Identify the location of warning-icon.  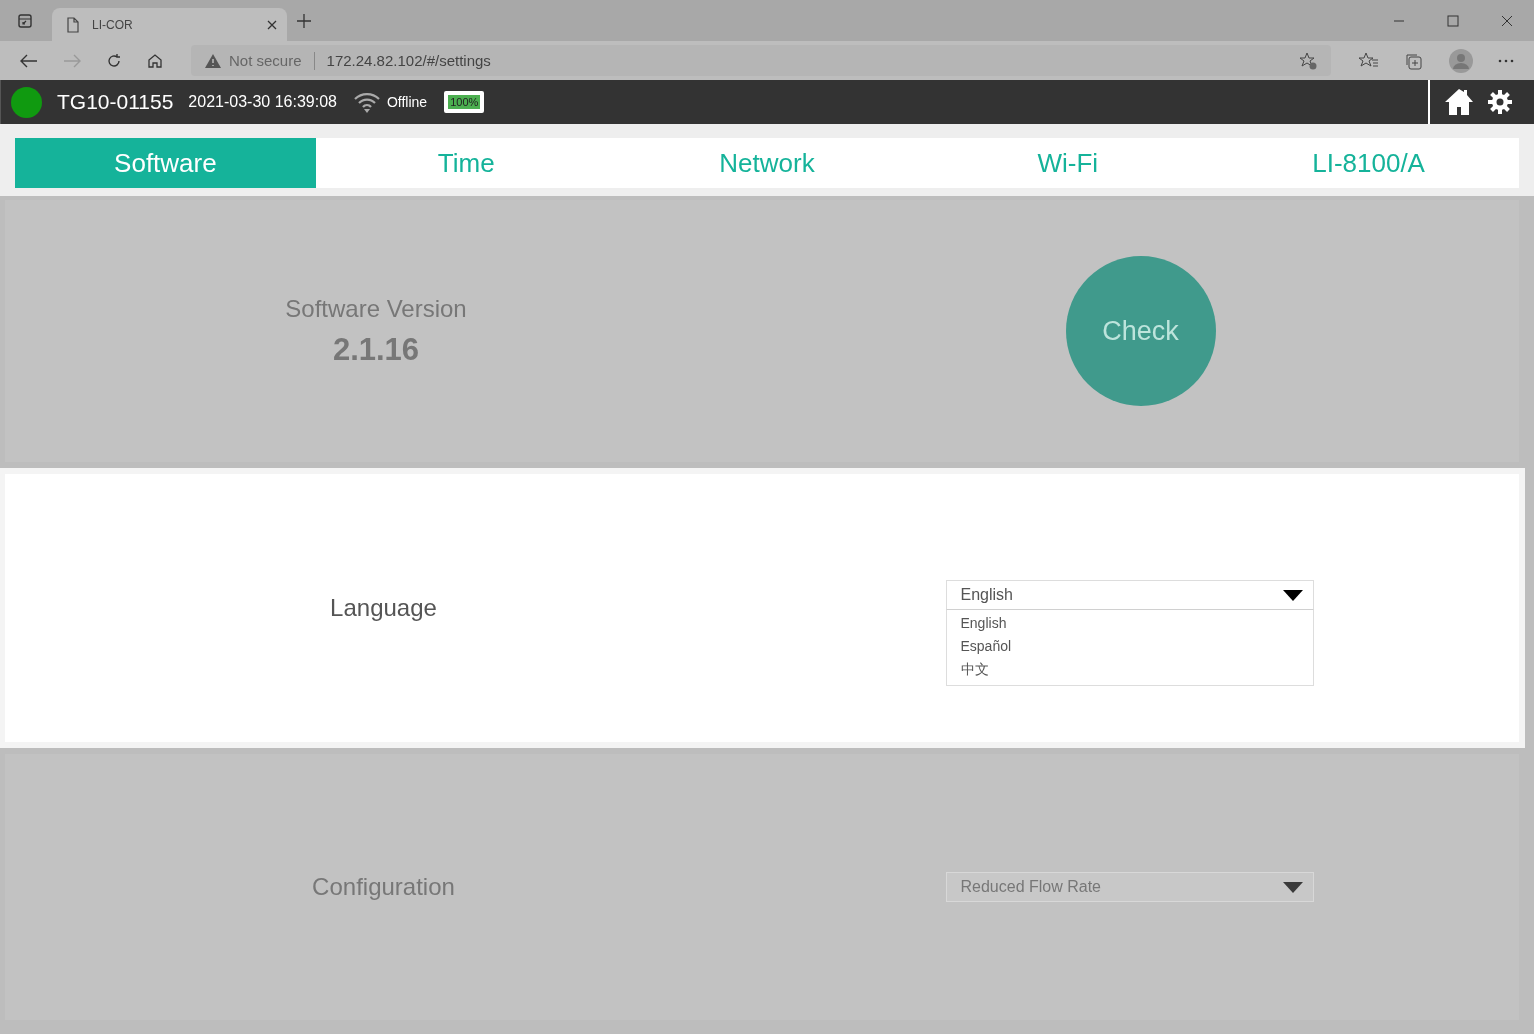
(213, 60).